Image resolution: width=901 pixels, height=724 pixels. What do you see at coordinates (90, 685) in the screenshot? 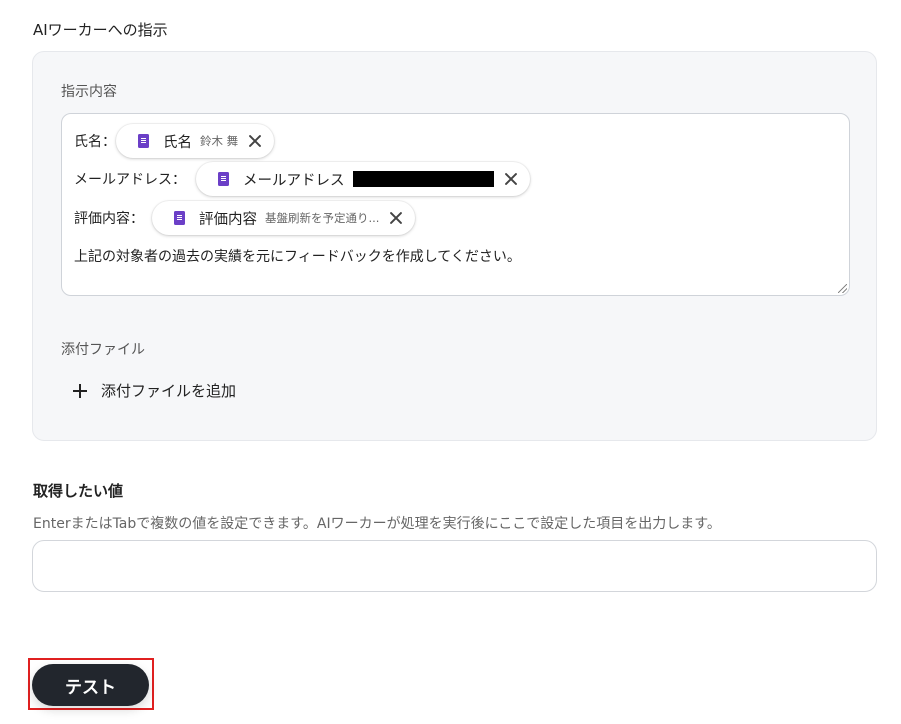
I see `test-button: テスト` at bounding box center [90, 685].